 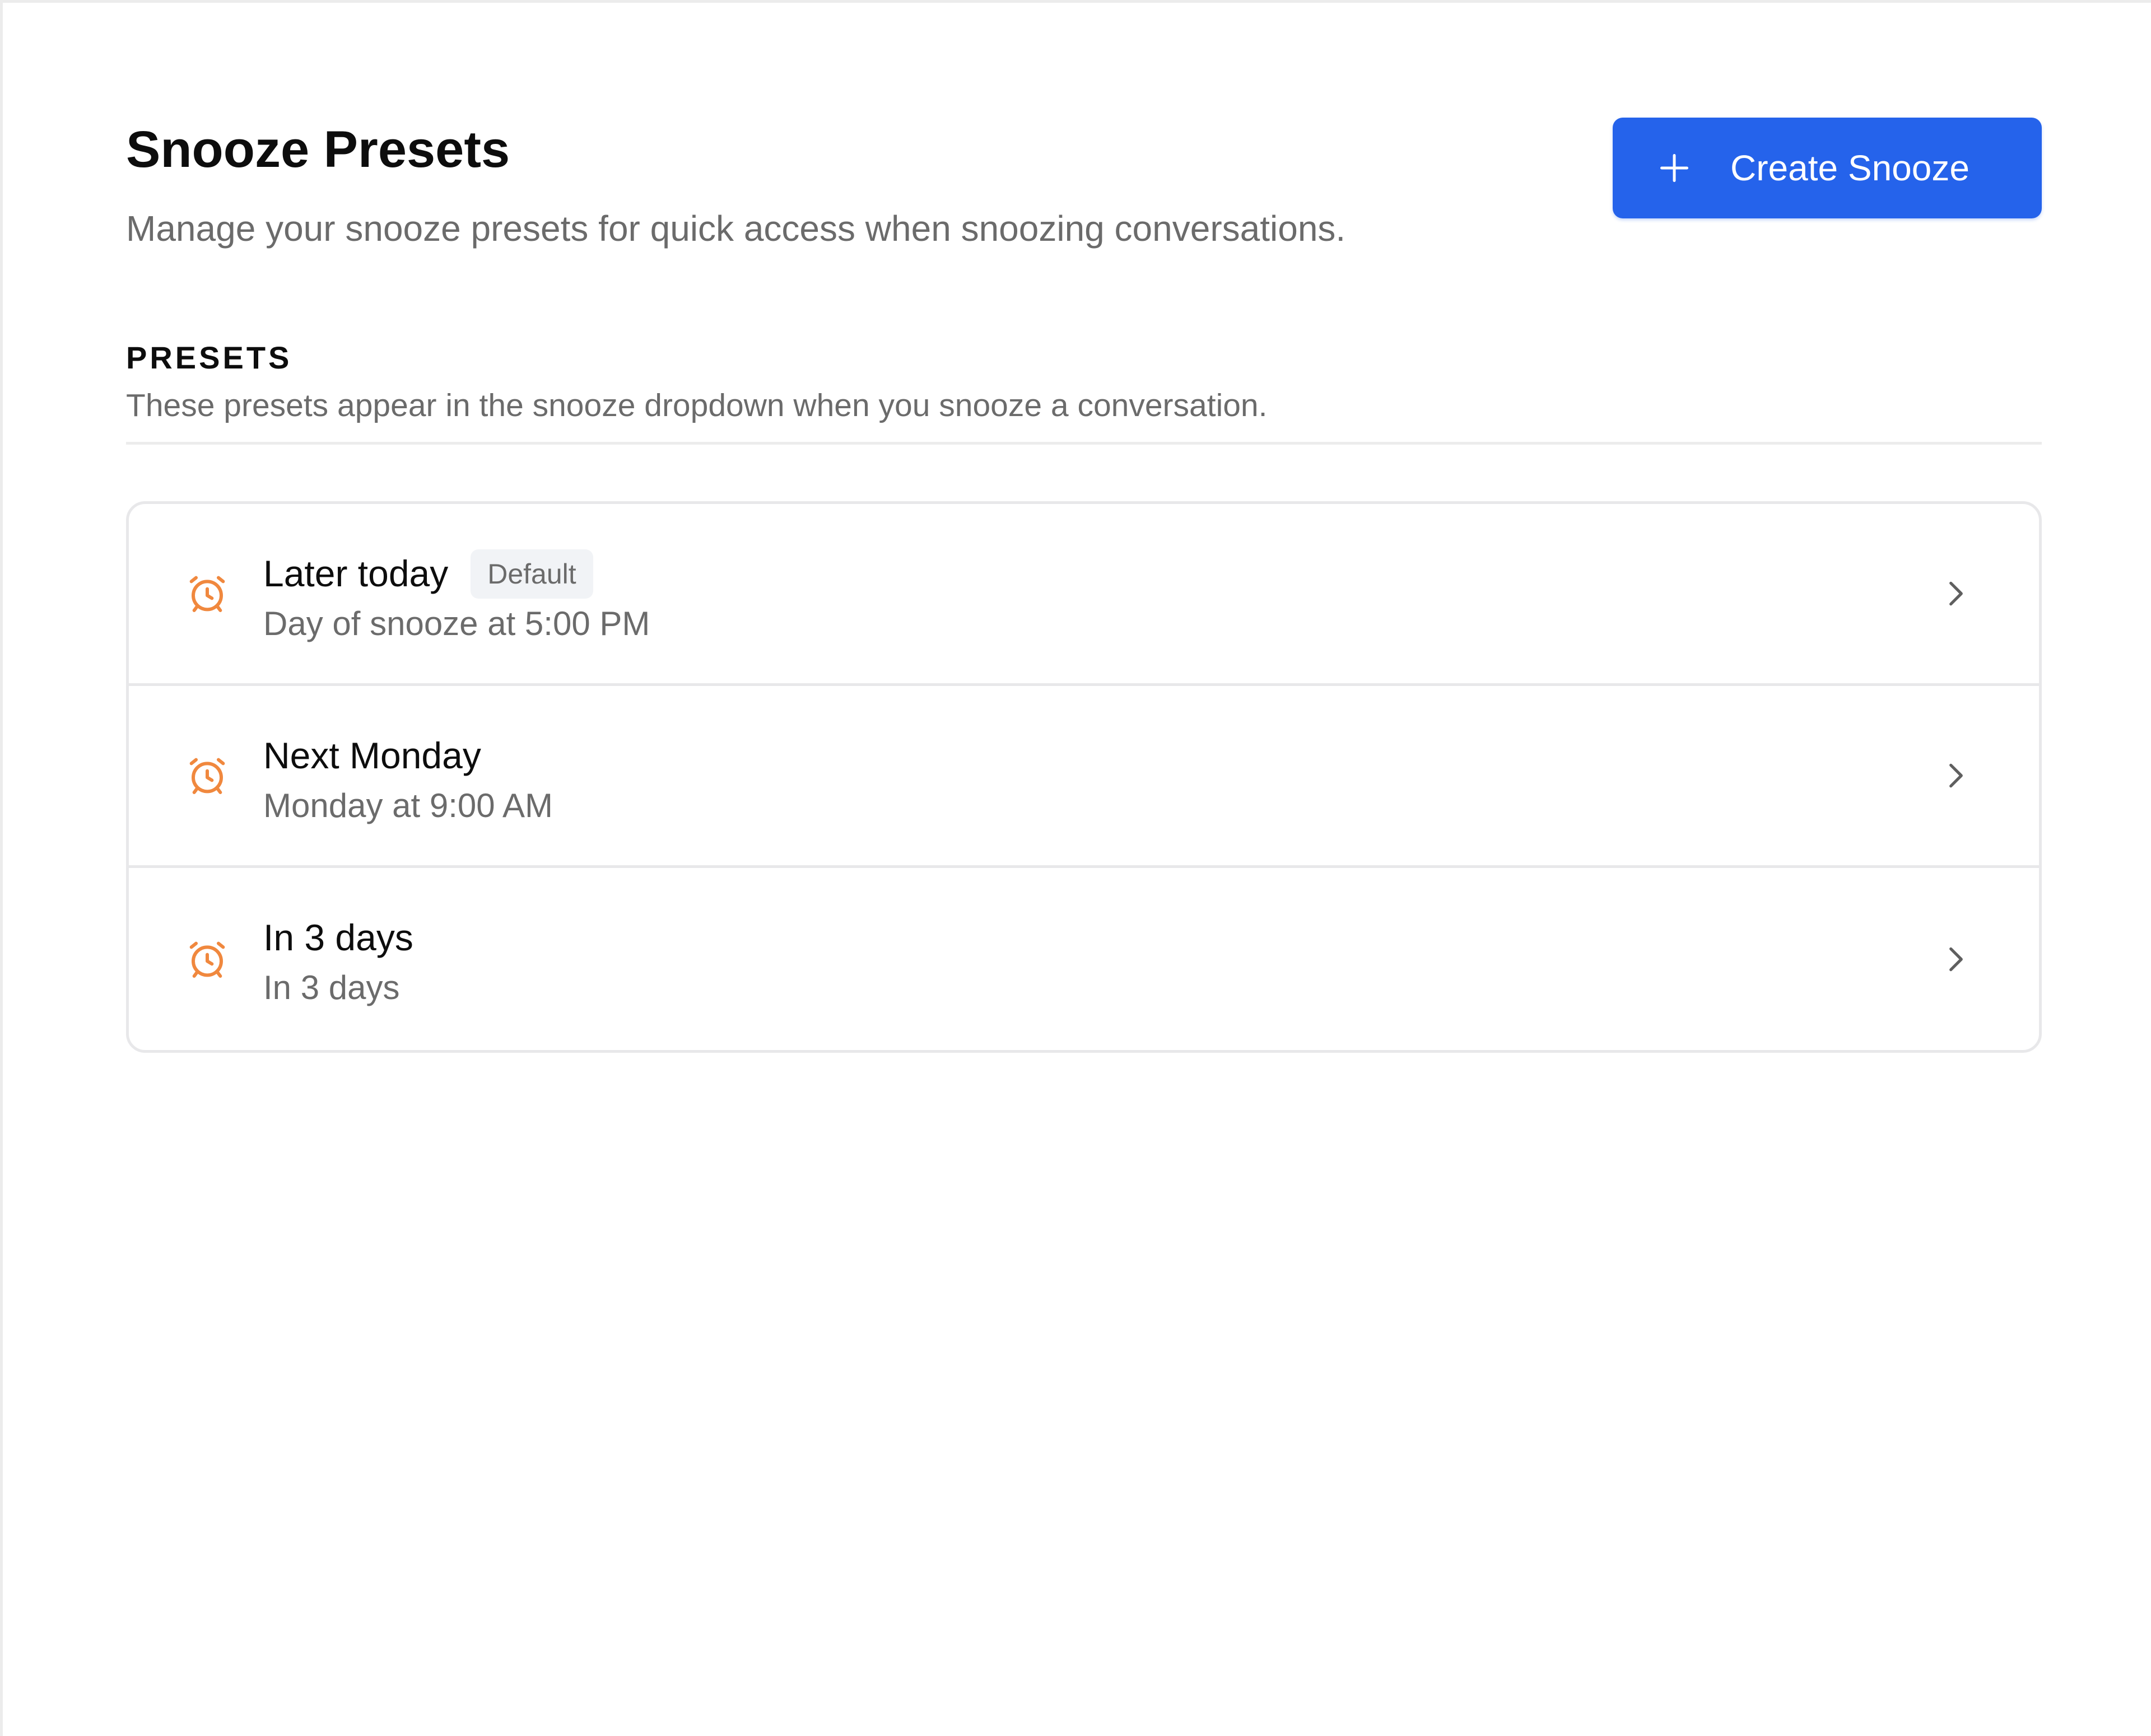 I want to click on preset-subtitle: Day of snooze at 5:00 PM, so click(x=457, y=623).